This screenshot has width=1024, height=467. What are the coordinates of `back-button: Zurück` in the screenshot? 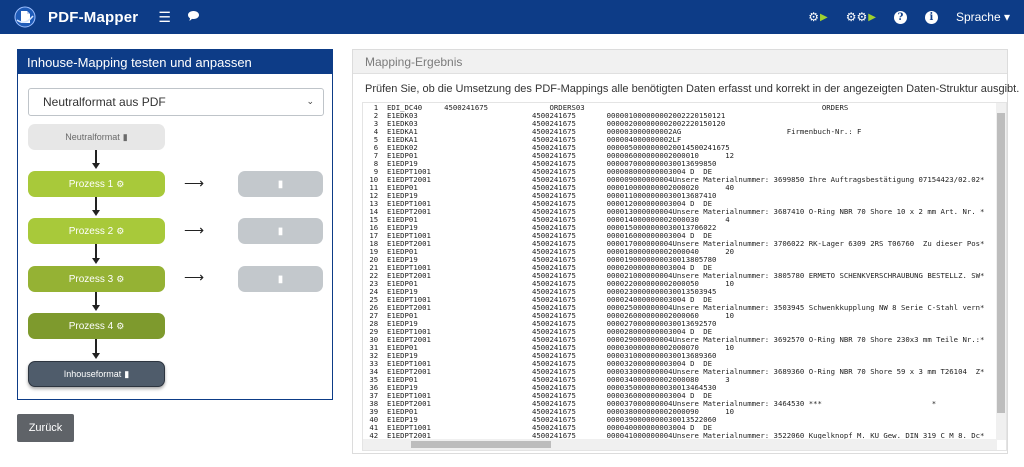 It's located at (45, 428).